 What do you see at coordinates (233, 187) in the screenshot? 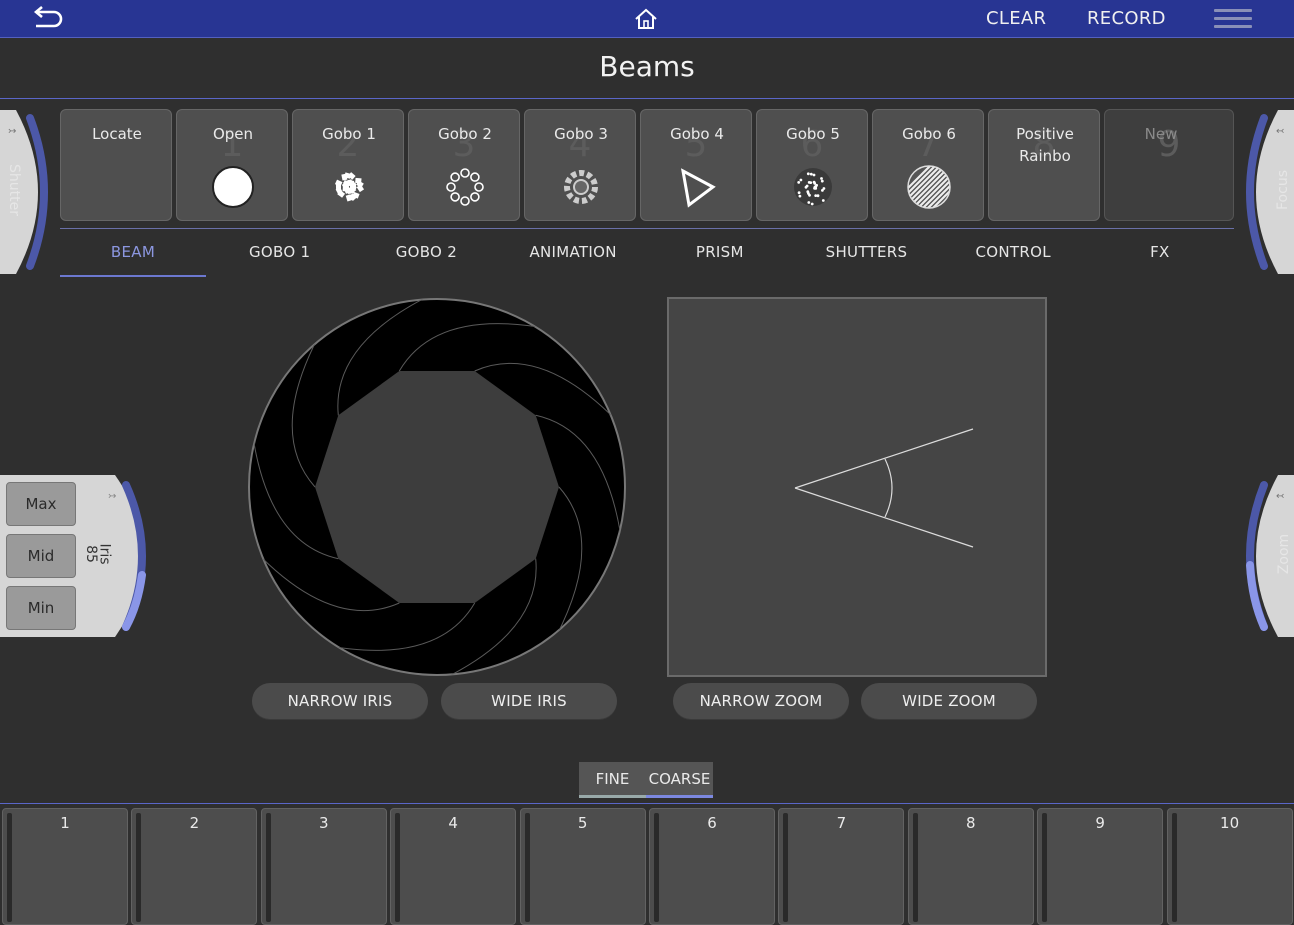
I see `open-white-circle-icon` at bounding box center [233, 187].